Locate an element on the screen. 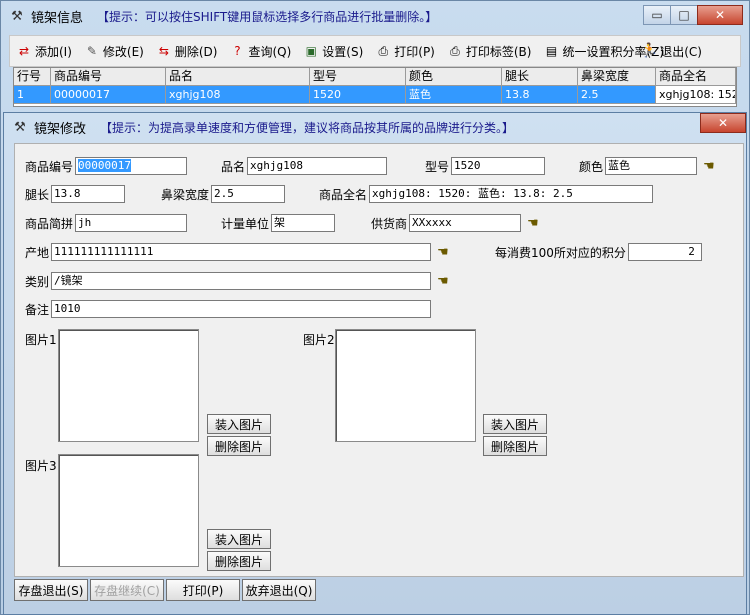  grid-header: 腿长 is located at coordinates (540, 77).